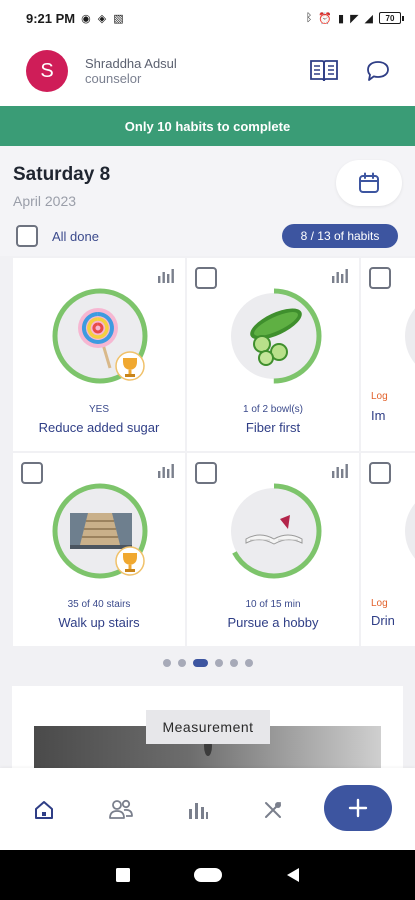  I want to click on plus-icon, so click(358, 808).